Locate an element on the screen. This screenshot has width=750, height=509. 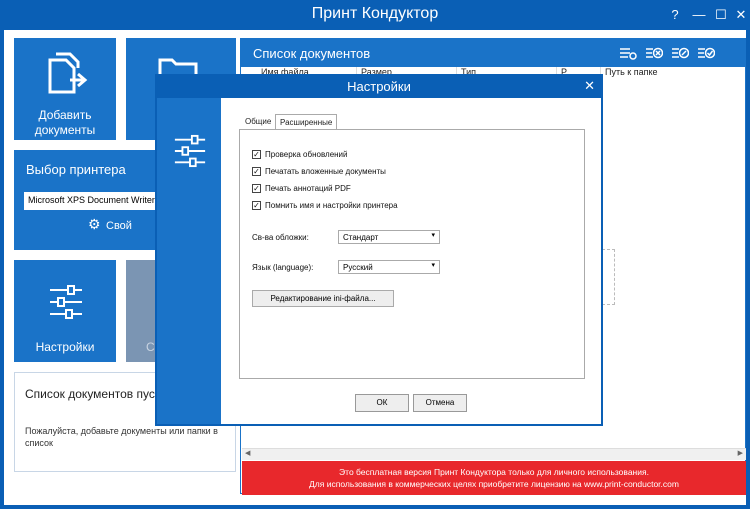
remove-selected-icon is located at coordinates (654, 53).